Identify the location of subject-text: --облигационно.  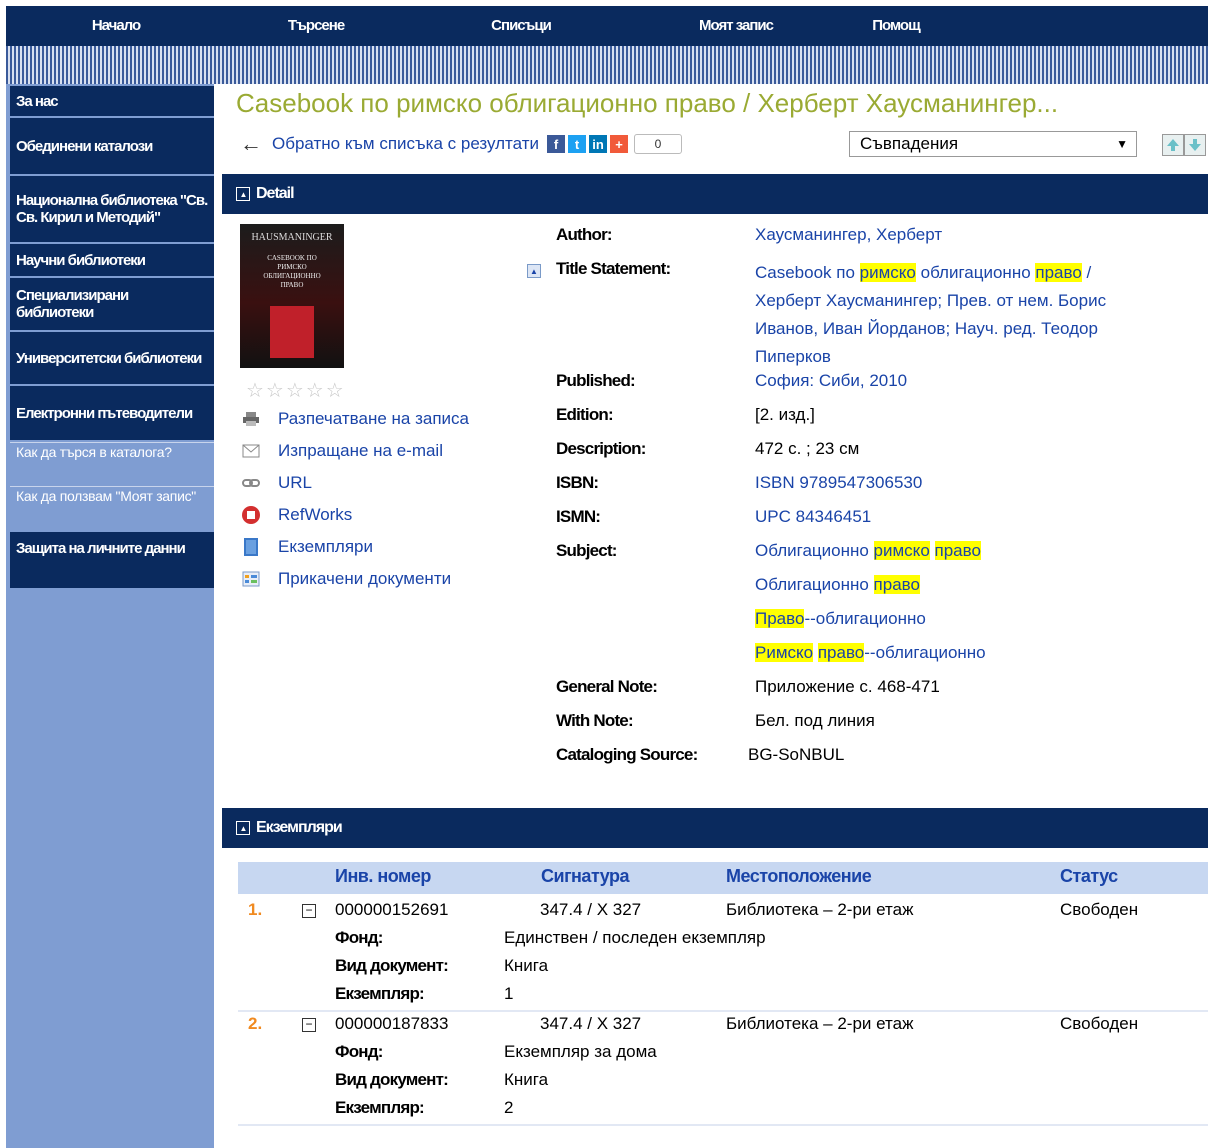
(925, 652).